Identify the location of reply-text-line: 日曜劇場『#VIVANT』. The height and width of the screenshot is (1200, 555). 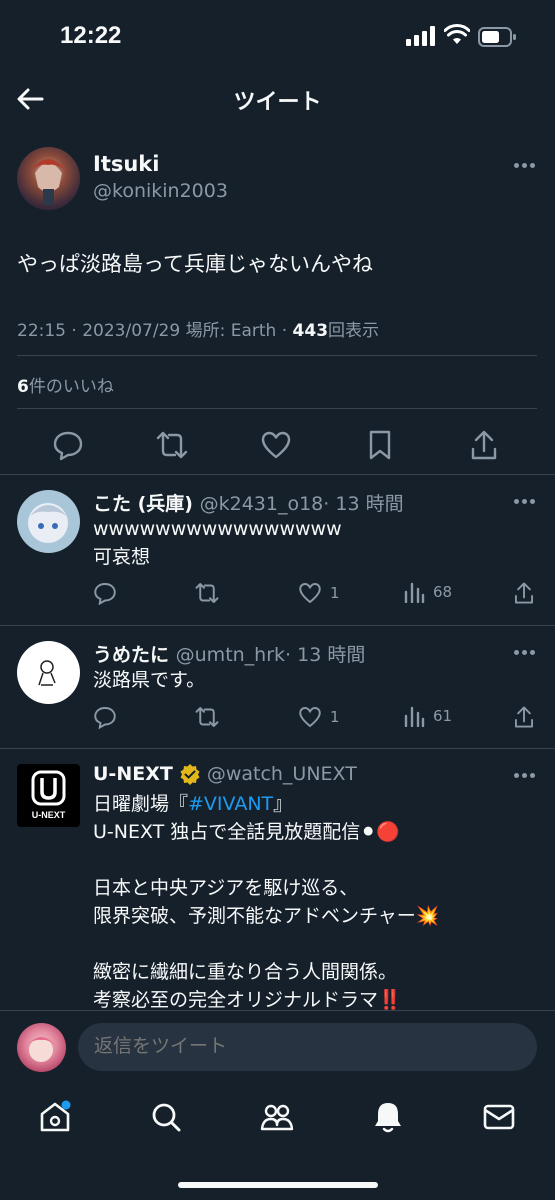
(266, 804).